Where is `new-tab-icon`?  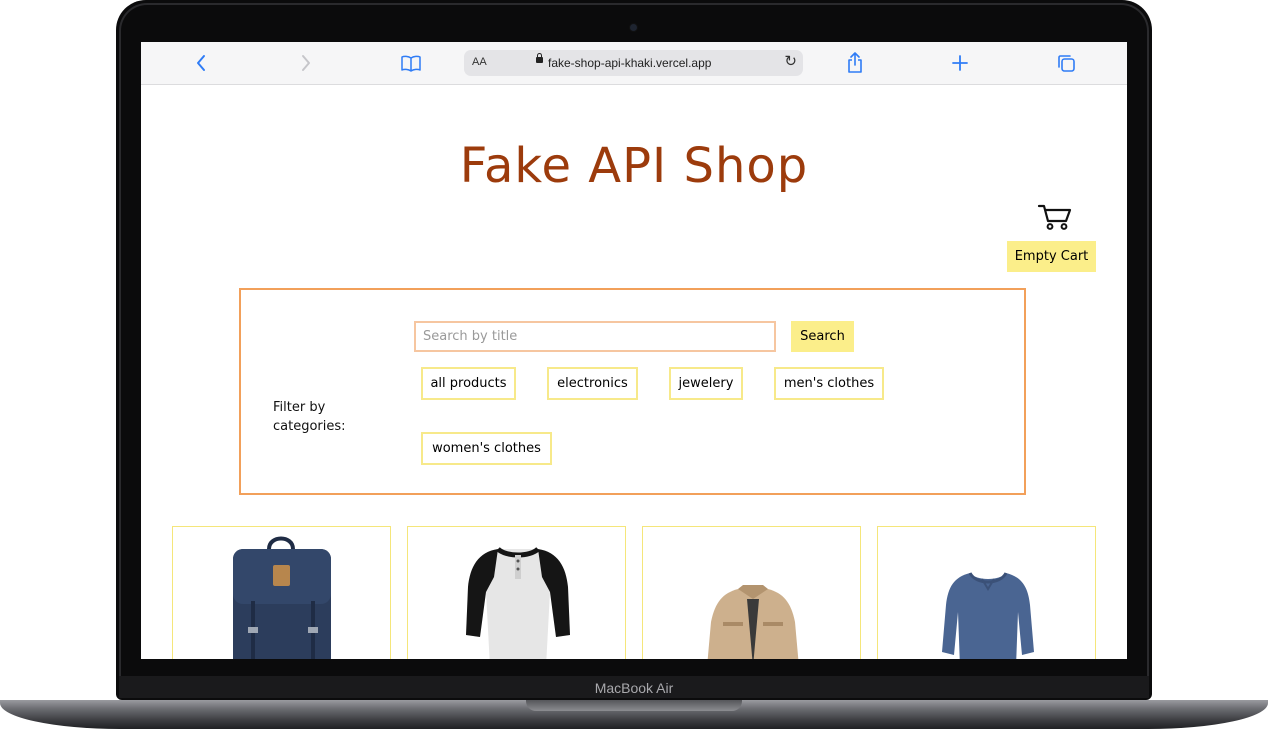
new-tab-icon is located at coordinates (960, 63).